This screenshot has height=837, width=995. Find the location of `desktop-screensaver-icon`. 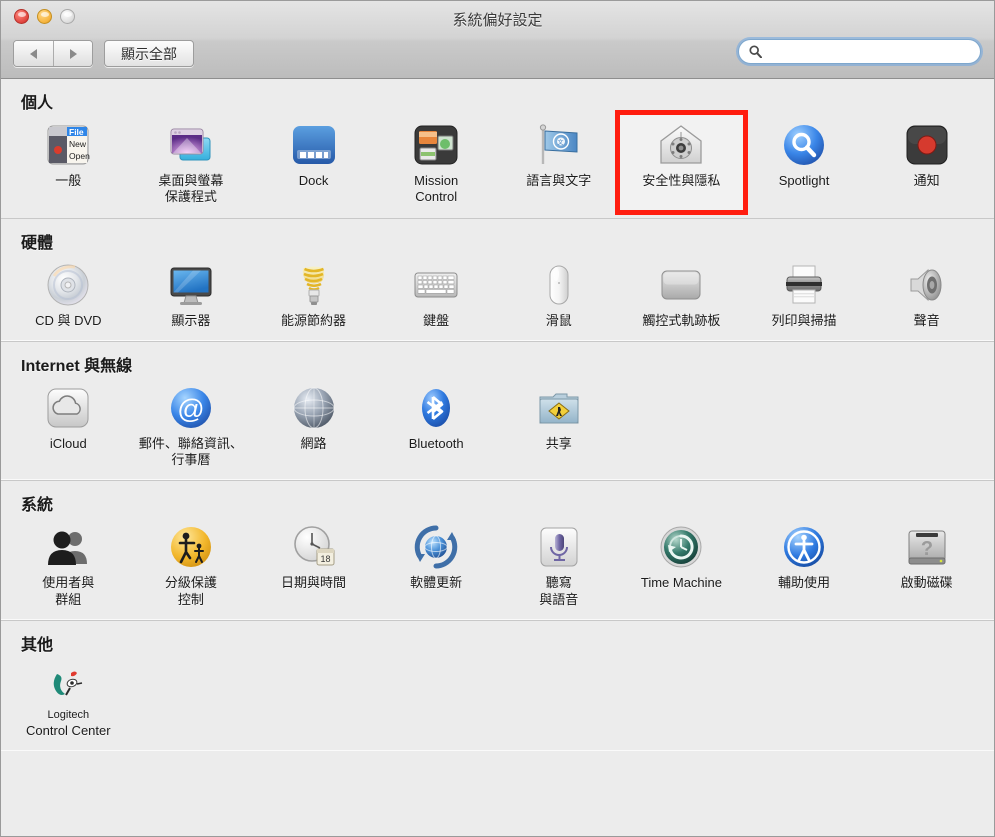

desktop-screensaver-icon is located at coordinates (190, 144).